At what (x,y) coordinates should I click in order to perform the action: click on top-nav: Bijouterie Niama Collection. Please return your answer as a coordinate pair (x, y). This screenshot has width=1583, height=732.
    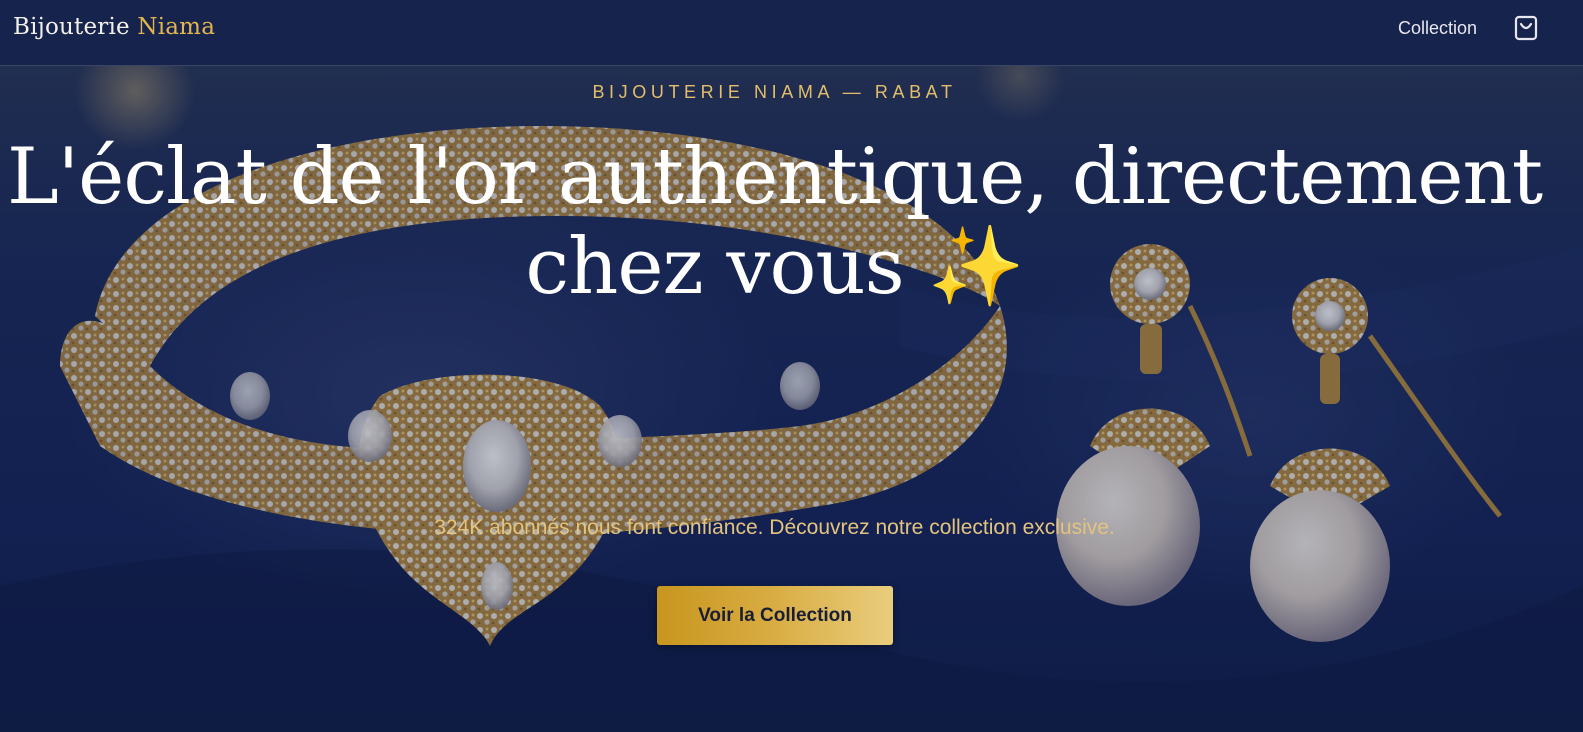
    Looking at the image, I should click on (791, 33).